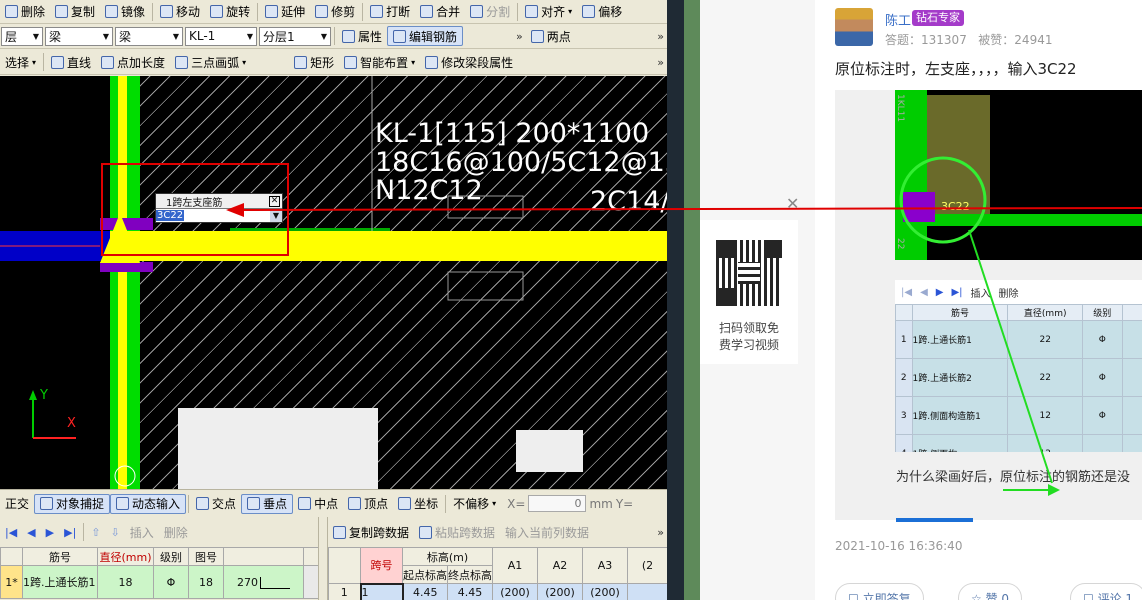  I want to click on copy-span-button: 复制跨数据, so click(371, 532).